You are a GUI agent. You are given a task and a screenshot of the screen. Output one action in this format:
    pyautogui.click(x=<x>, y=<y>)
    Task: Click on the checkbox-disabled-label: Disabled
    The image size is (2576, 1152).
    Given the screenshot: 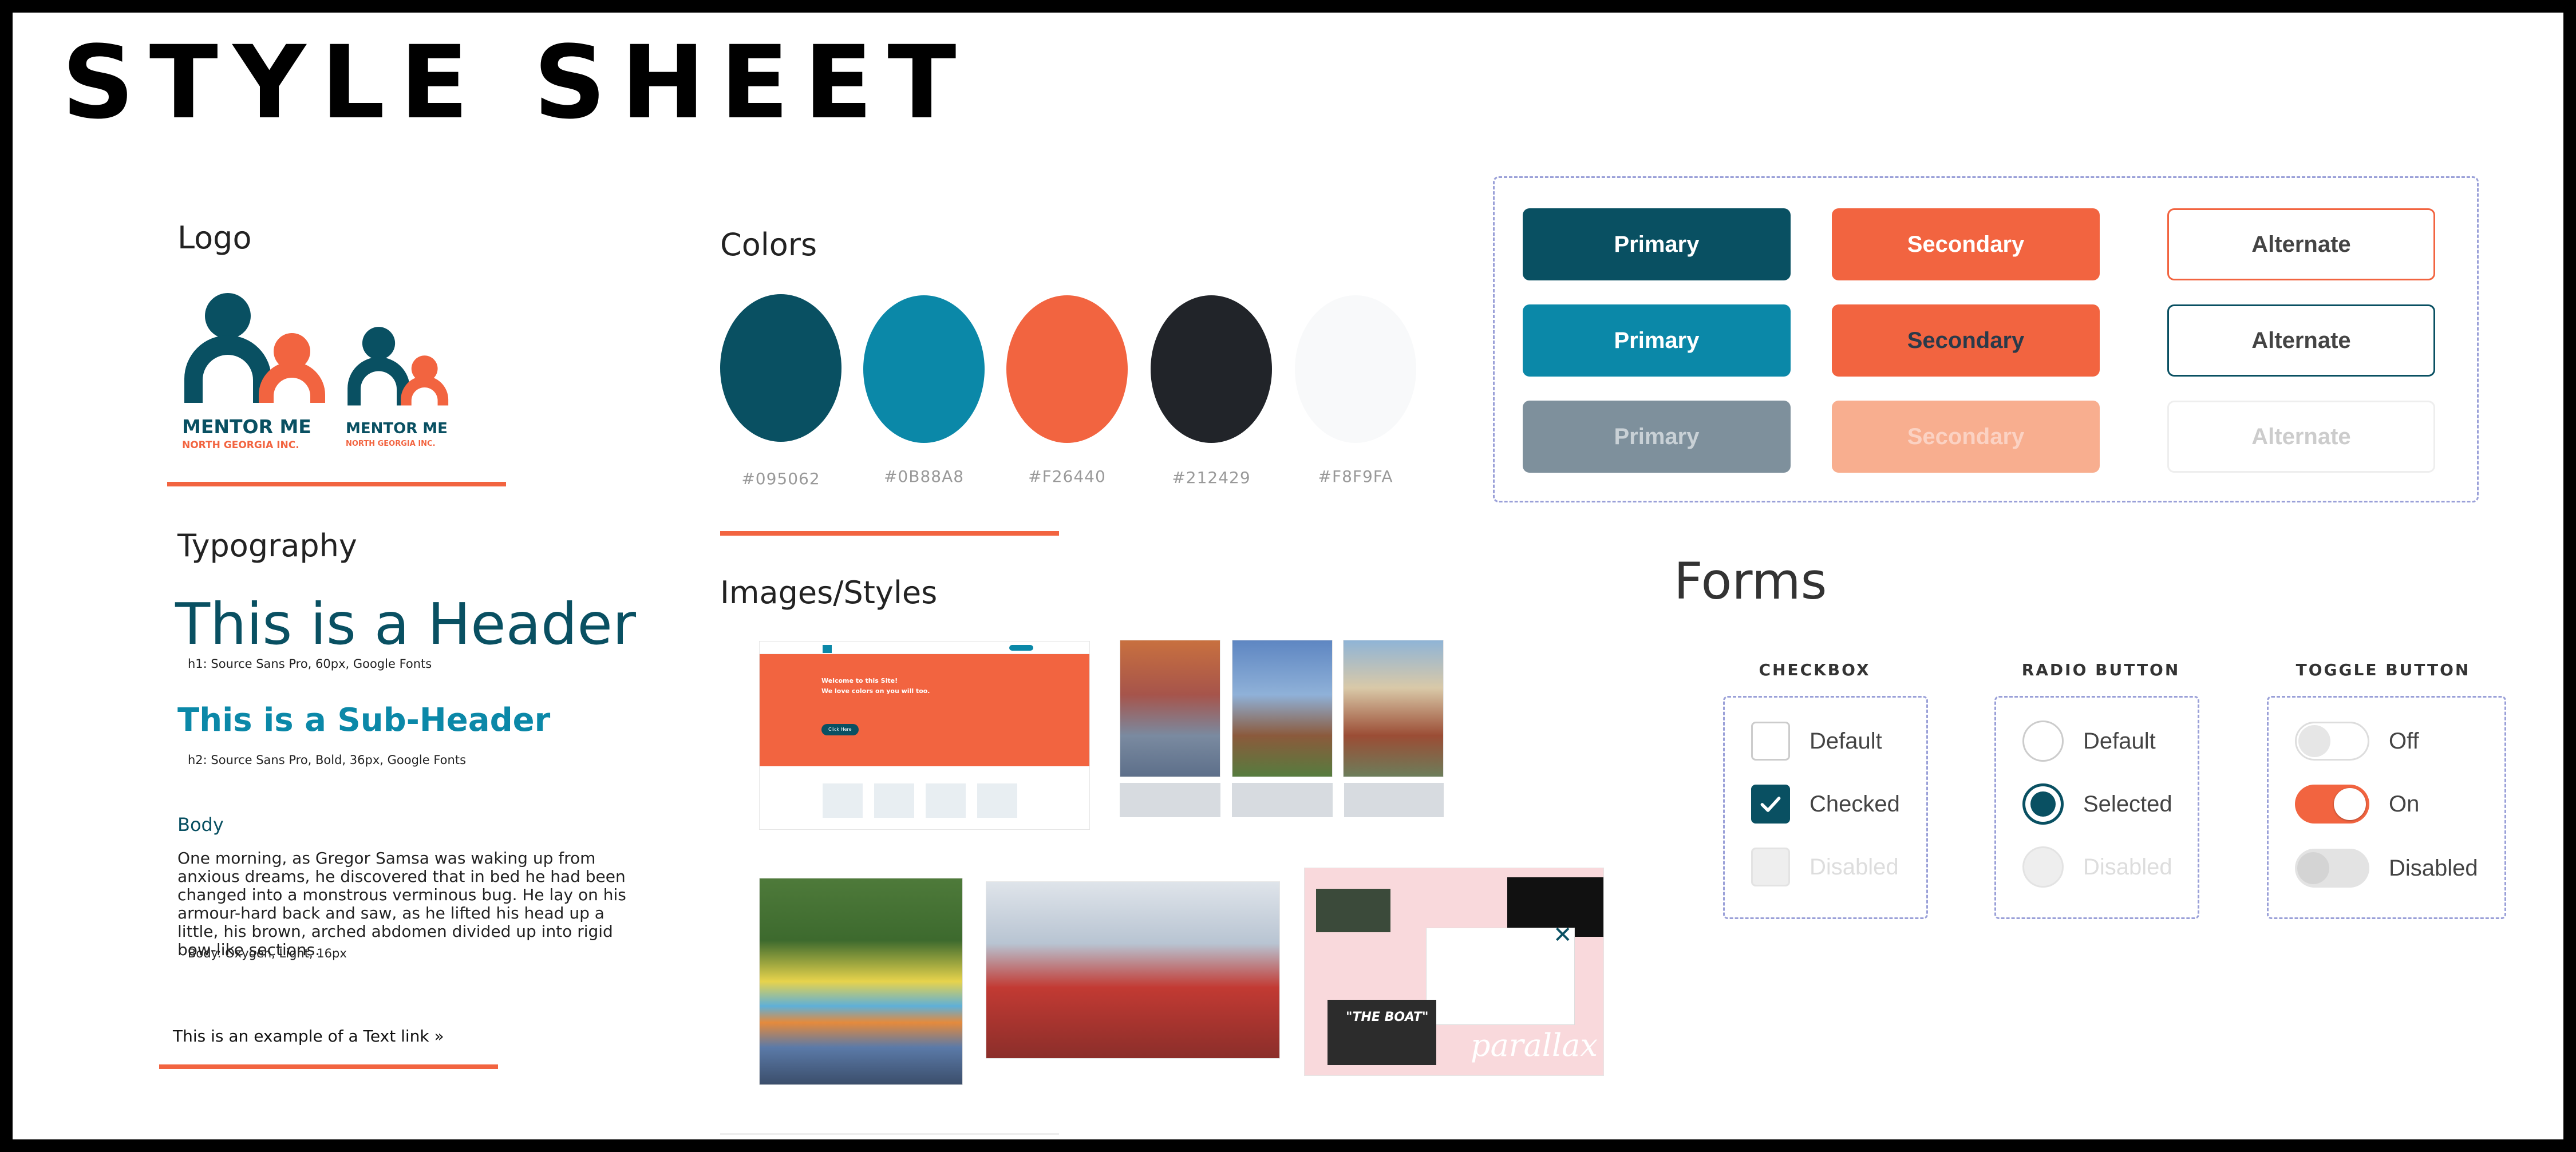 What is the action you would take?
    pyautogui.click(x=1854, y=867)
    